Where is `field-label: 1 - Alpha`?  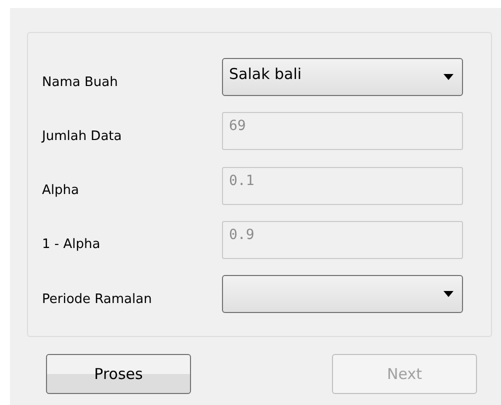 field-label: 1 - Alpha is located at coordinates (71, 244).